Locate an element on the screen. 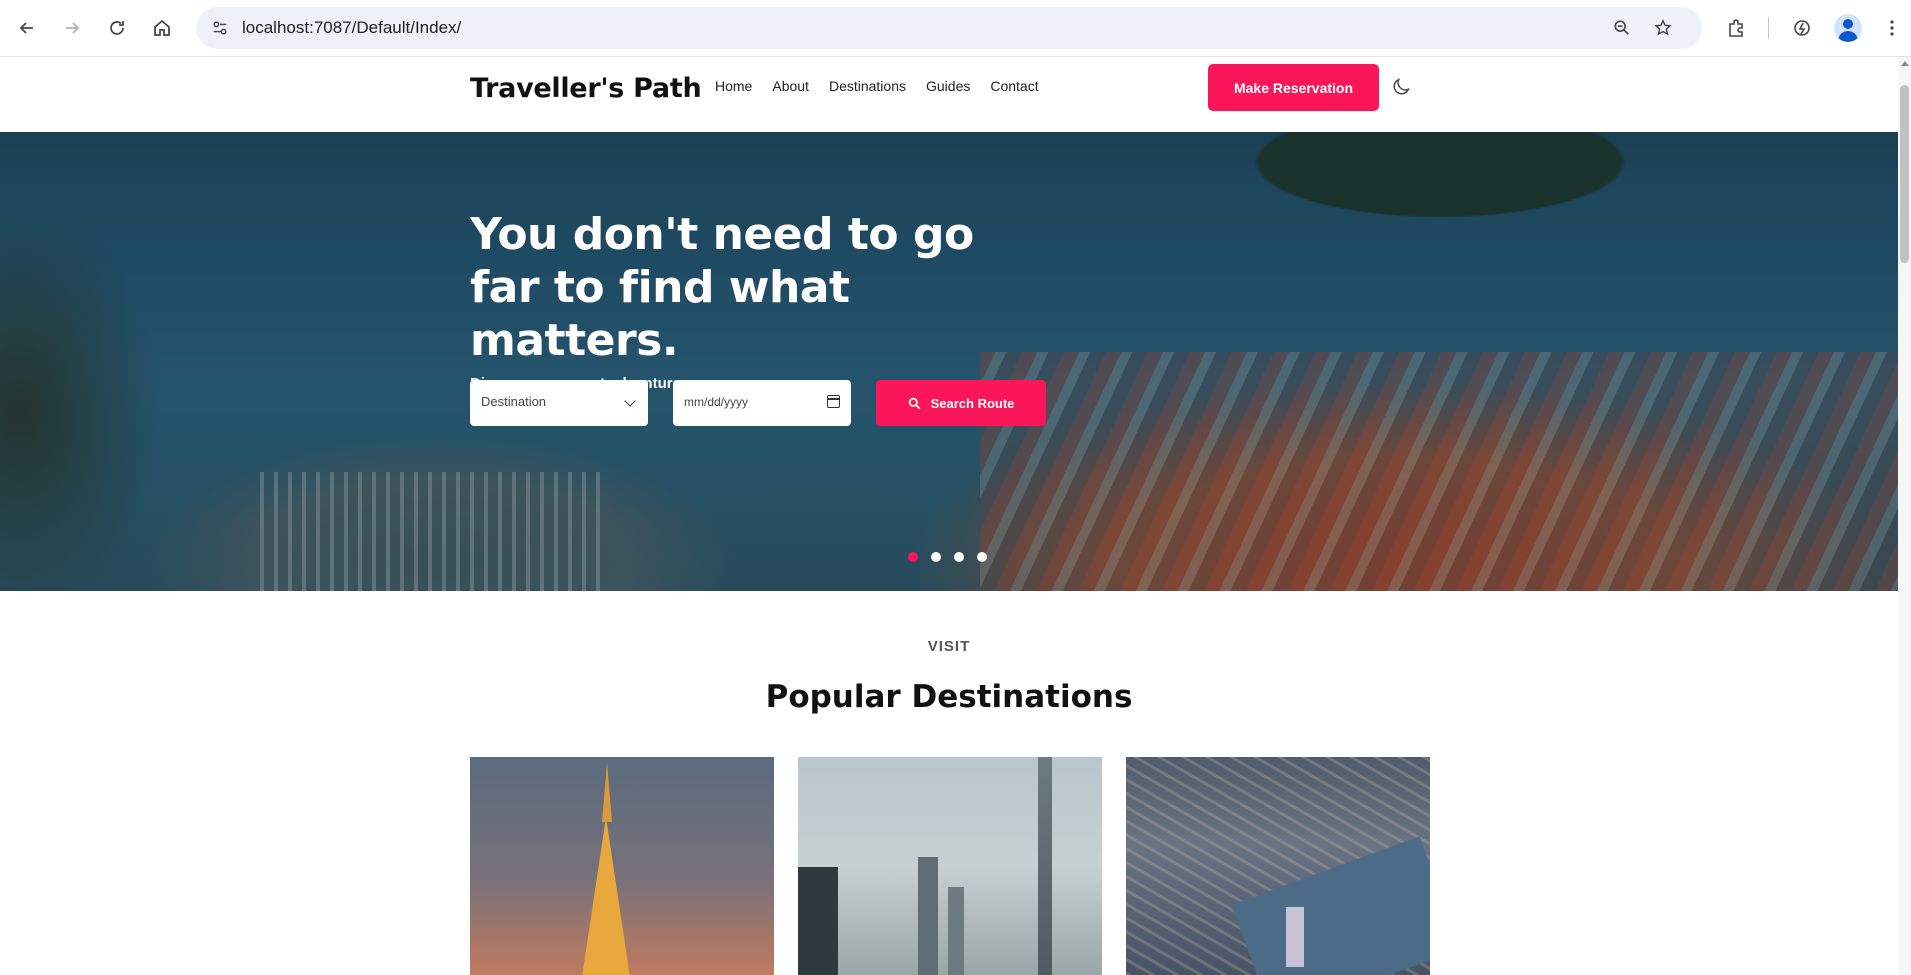  destination-card-paris is located at coordinates (622, 866).